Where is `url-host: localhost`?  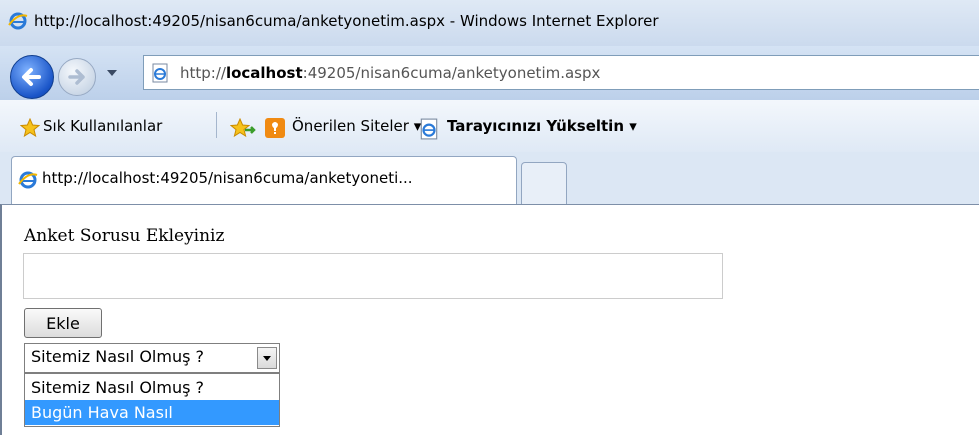 url-host: localhost is located at coordinates (264, 73).